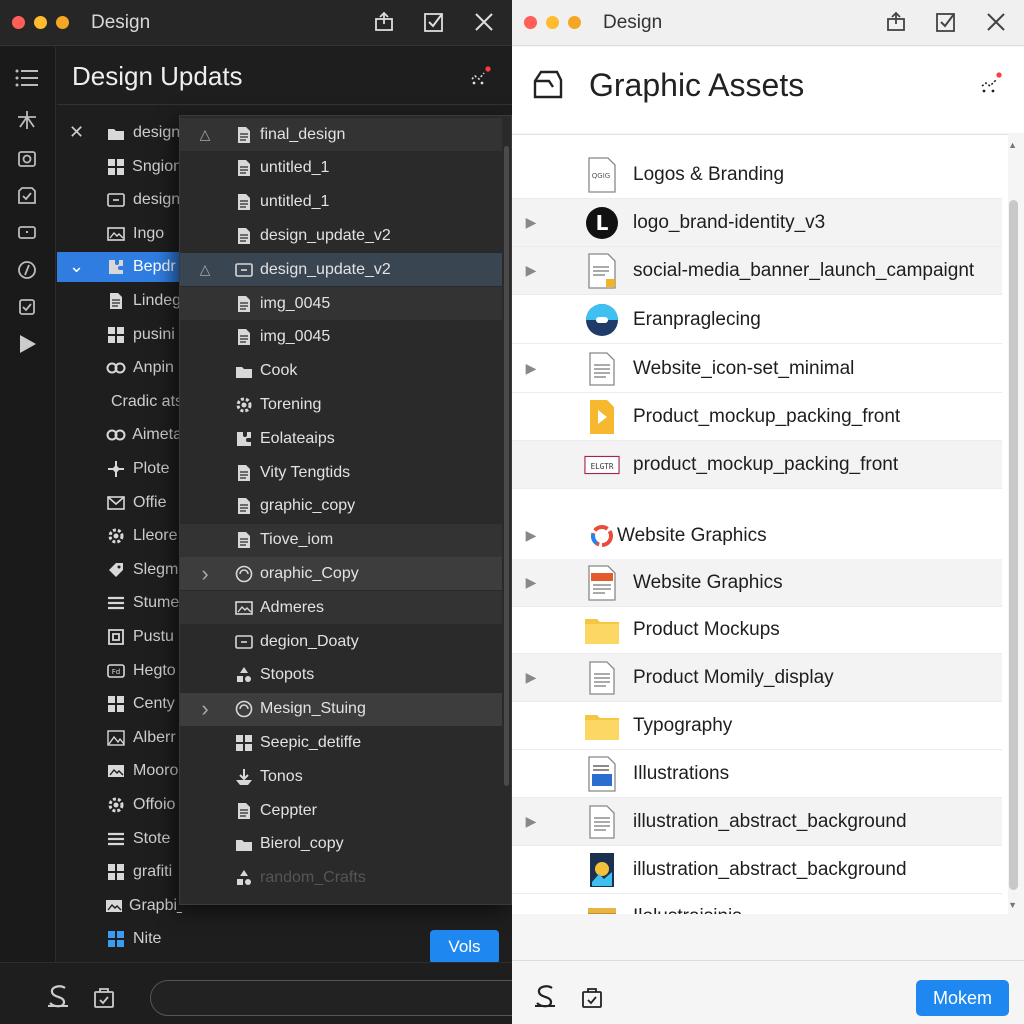 The width and height of the screenshot is (1024, 1024). I want to click on popup-scrollbar, so click(506, 466).